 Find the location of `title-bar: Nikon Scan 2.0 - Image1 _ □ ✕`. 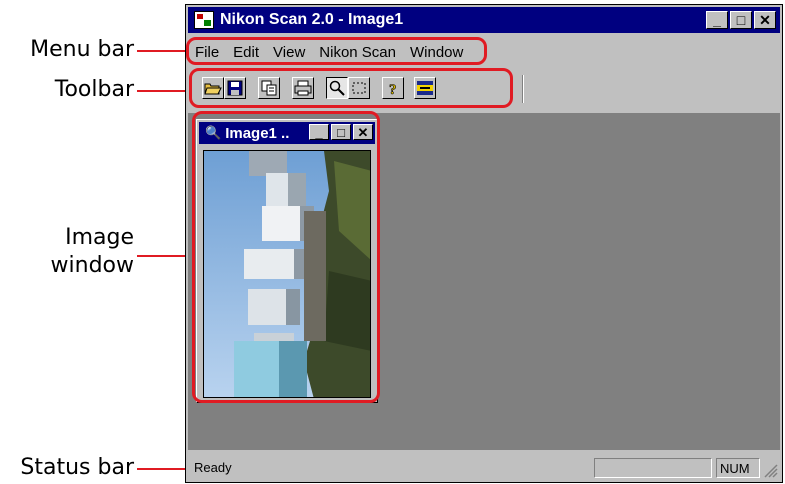

title-bar: Nikon Scan 2.0 - Image1 _ □ ✕ is located at coordinates (484, 20).